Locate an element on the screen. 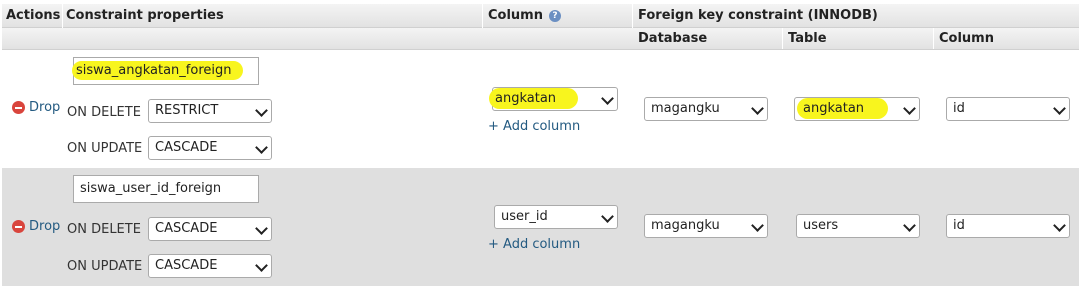 The width and height of the screenshot is (1079, 290). on-delete-value: RESTRICT is located at coordinates (187, 110).